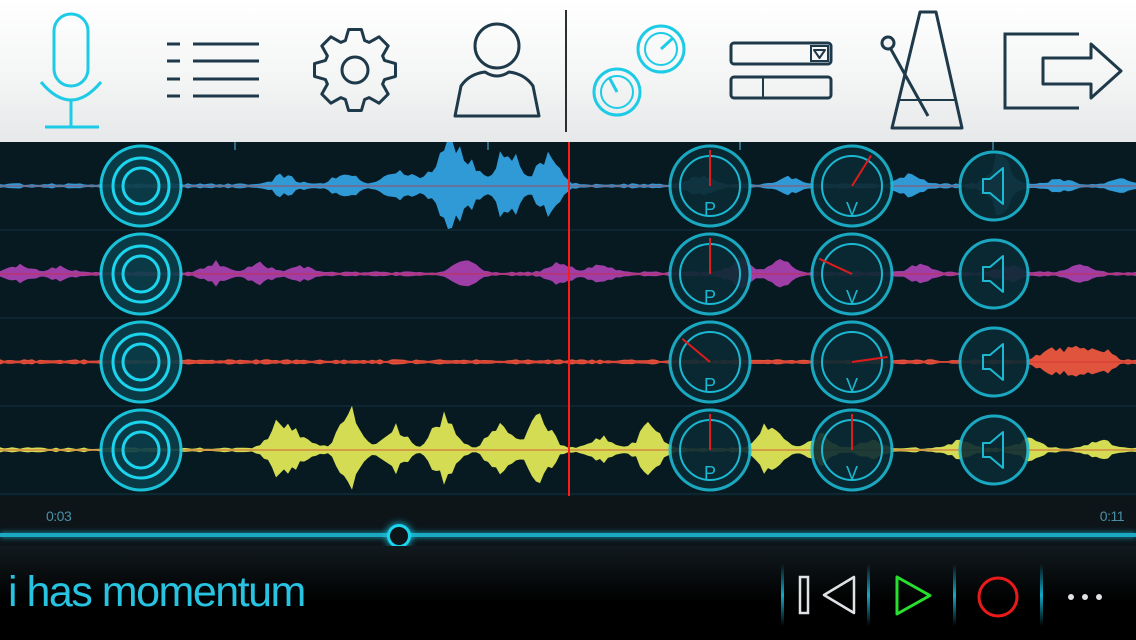 This screenshot has height=640, width=1136. I want to click on record-button, so click(998, 595).